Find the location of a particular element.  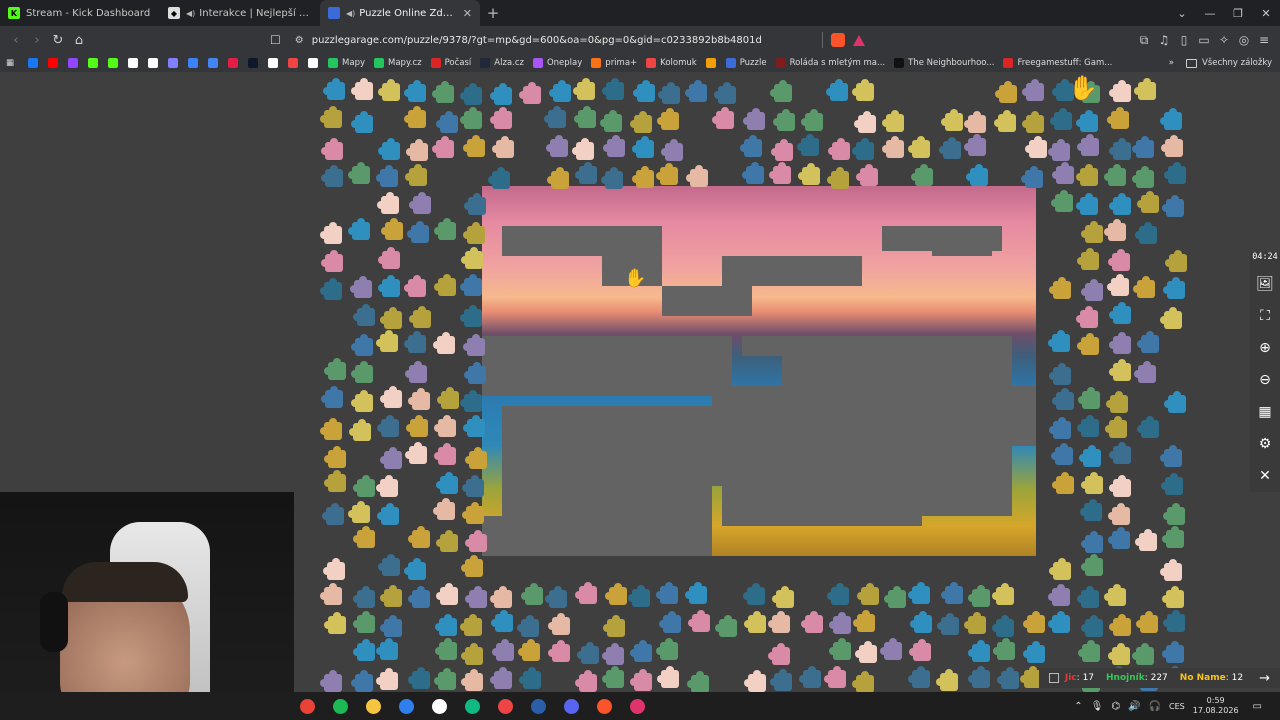

language-indicator: CES is located at coordinates (1177, 706).